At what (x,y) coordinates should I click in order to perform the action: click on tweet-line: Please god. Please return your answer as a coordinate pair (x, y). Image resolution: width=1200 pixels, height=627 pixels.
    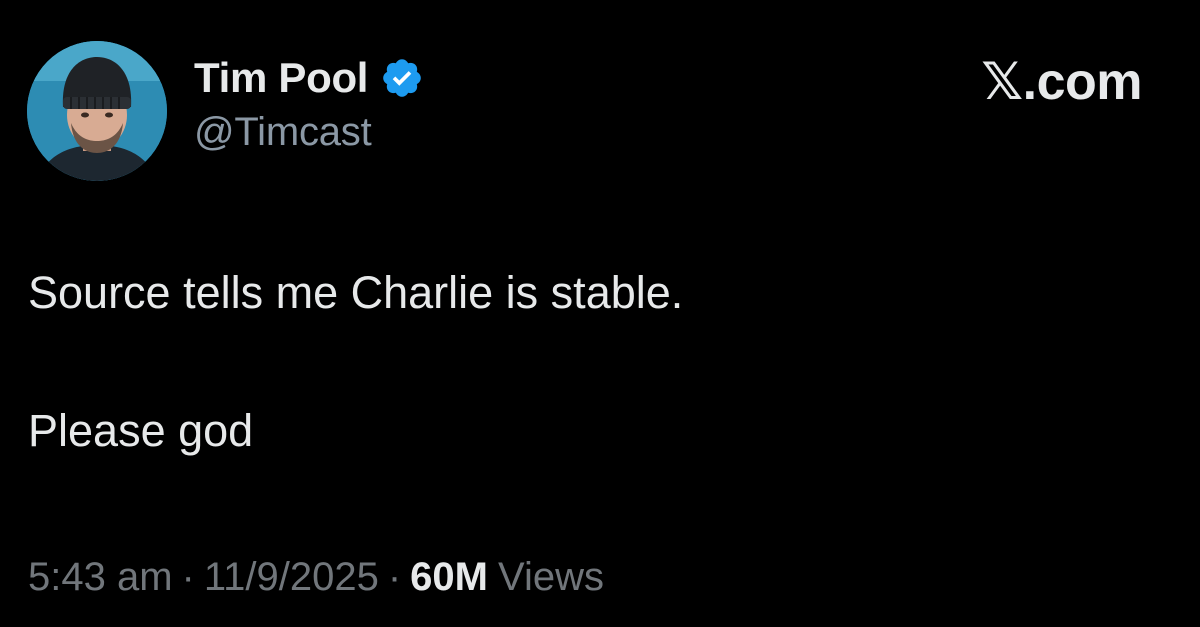
    Looking at the image, I should click on (141, 430).